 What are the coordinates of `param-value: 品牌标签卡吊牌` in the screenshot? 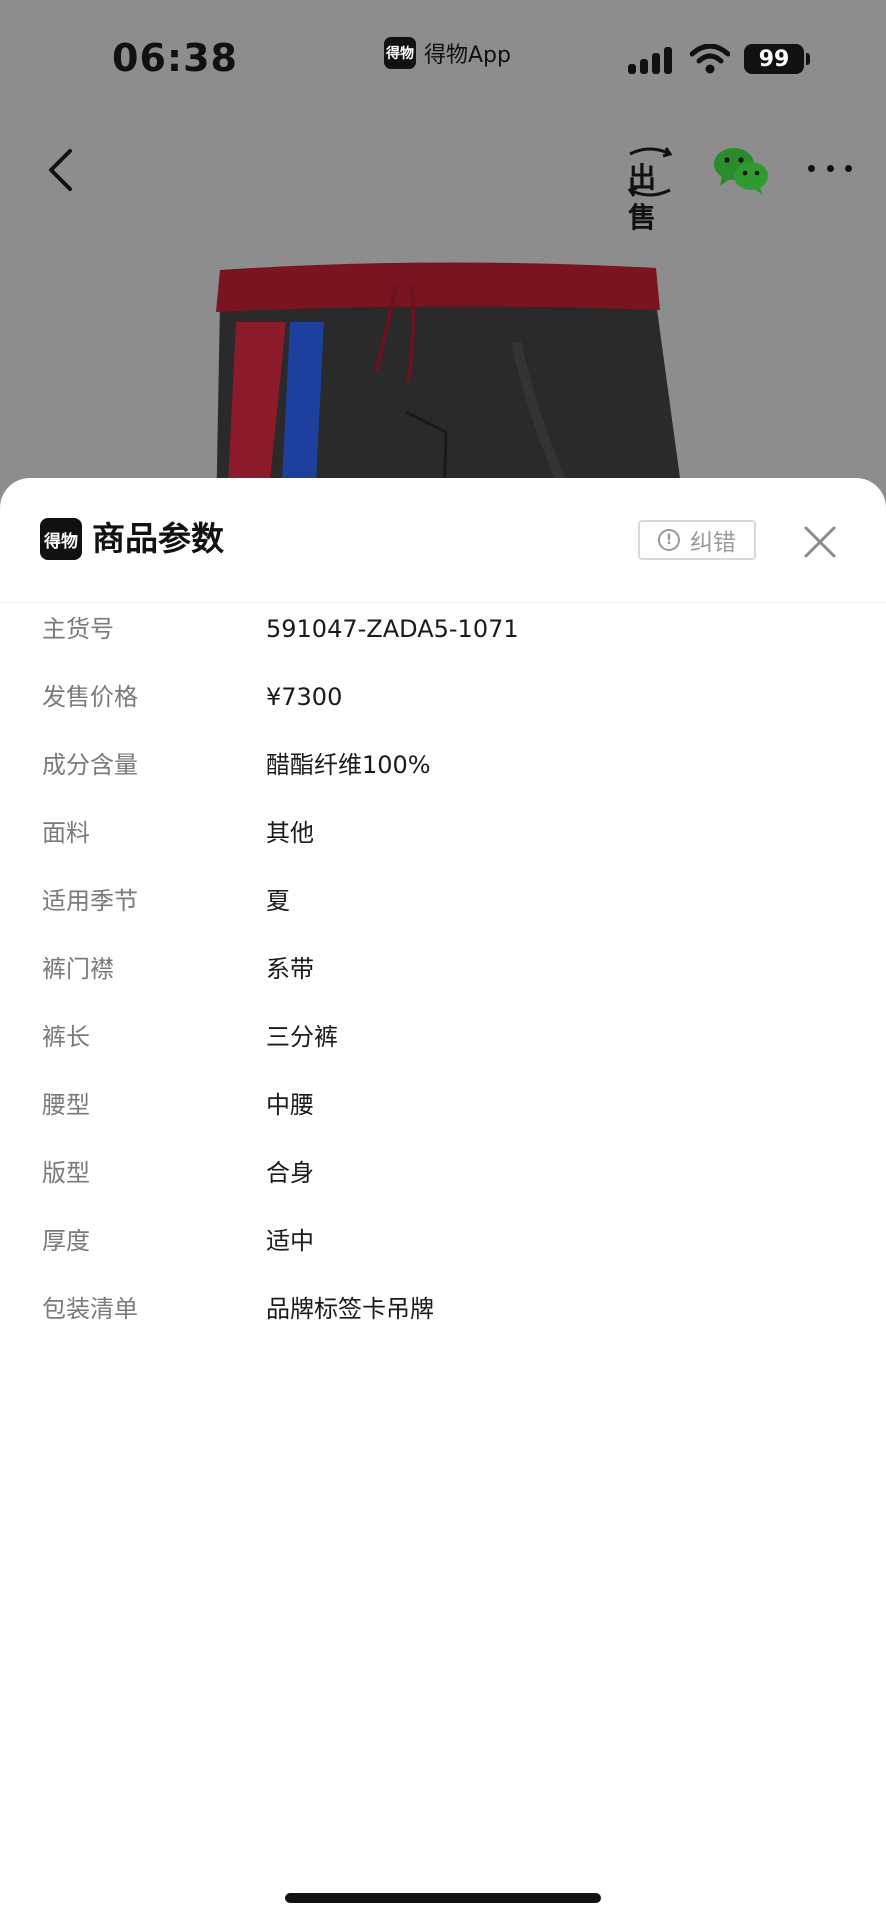 It's located at (350, 1309).